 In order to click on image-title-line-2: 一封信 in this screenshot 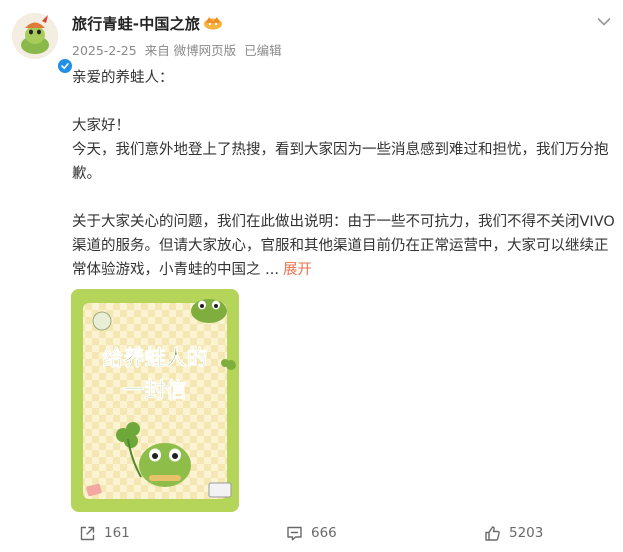, I will do `click(155, 390)`.